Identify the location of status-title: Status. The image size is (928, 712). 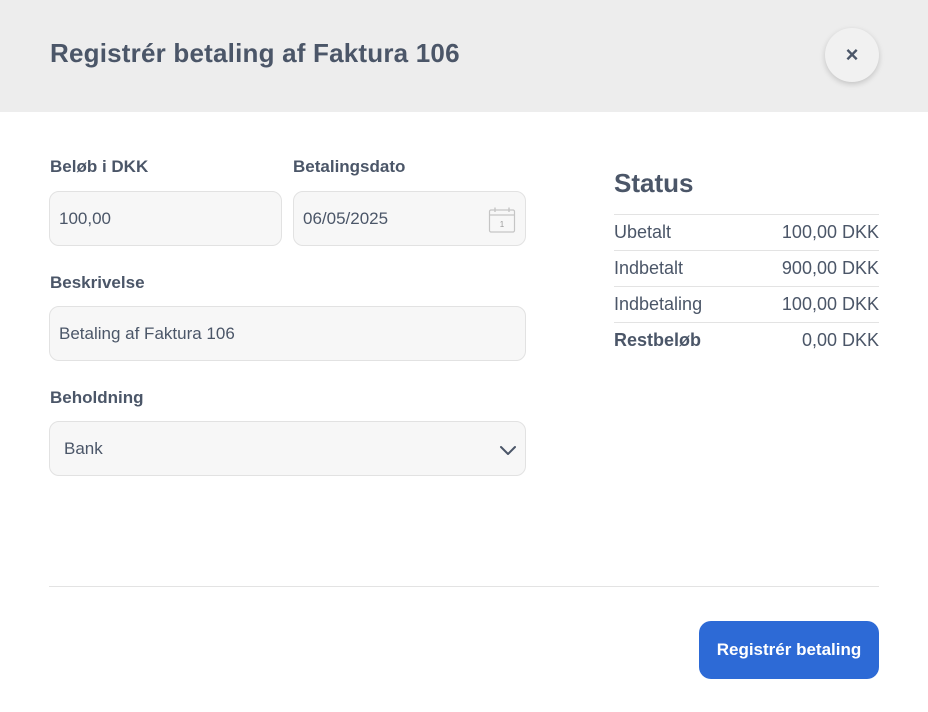
(654, 183).